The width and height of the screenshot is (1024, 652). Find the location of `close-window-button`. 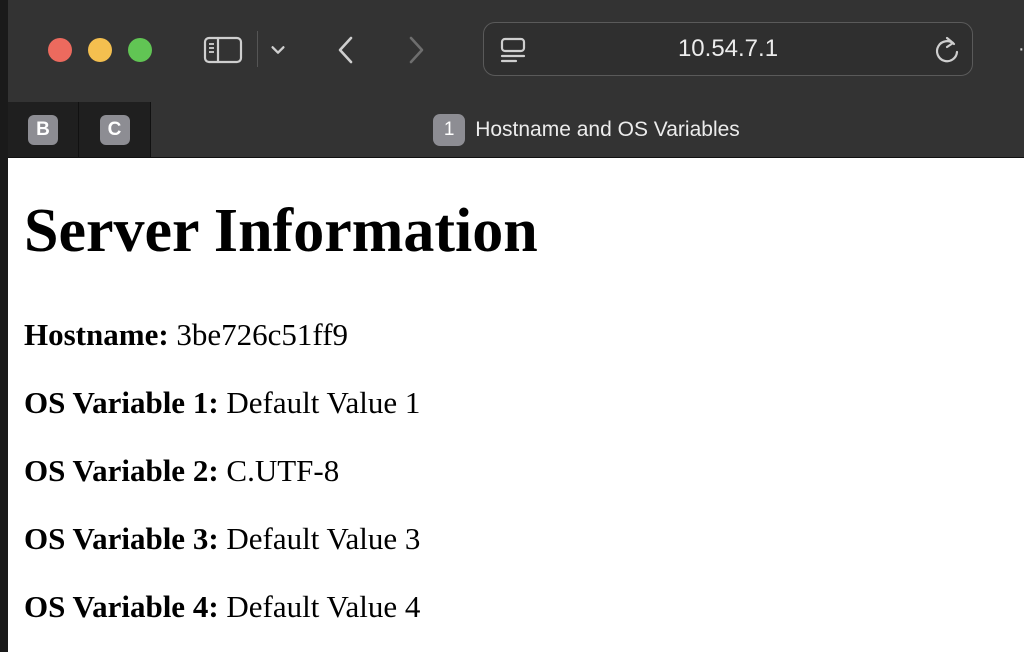

close-window-button is located at coordinates (60, 50).